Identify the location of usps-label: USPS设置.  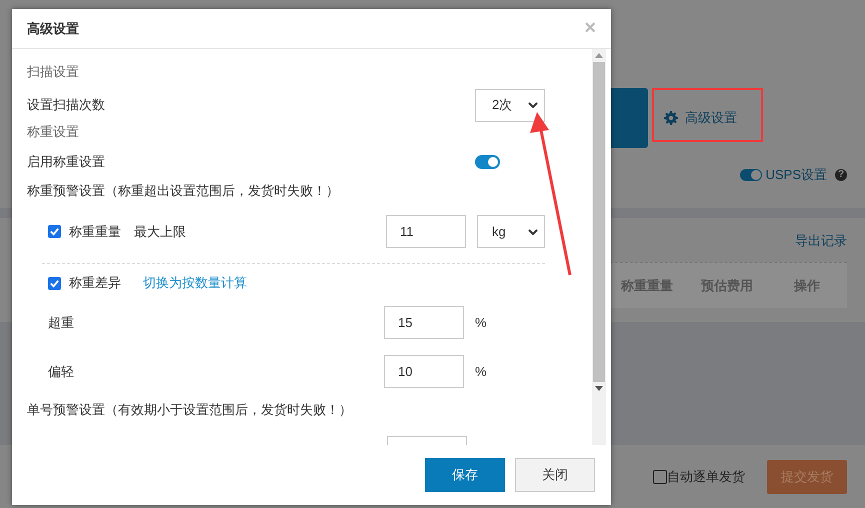
(796, 175).